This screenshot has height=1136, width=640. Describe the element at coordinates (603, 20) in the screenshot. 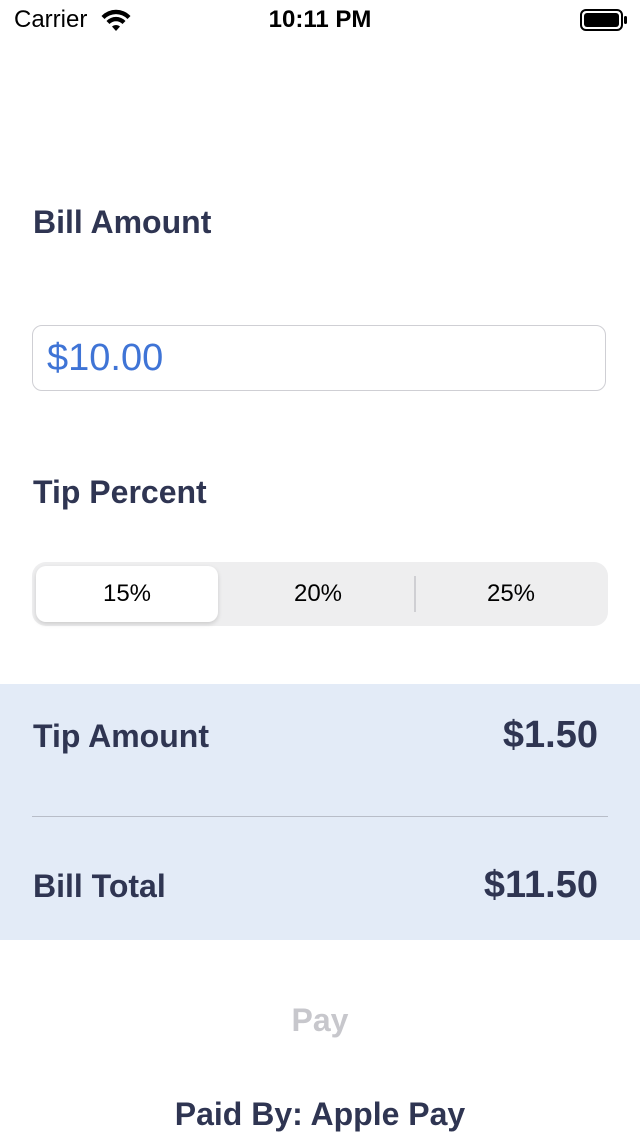

I see `battery-icon` at that location.